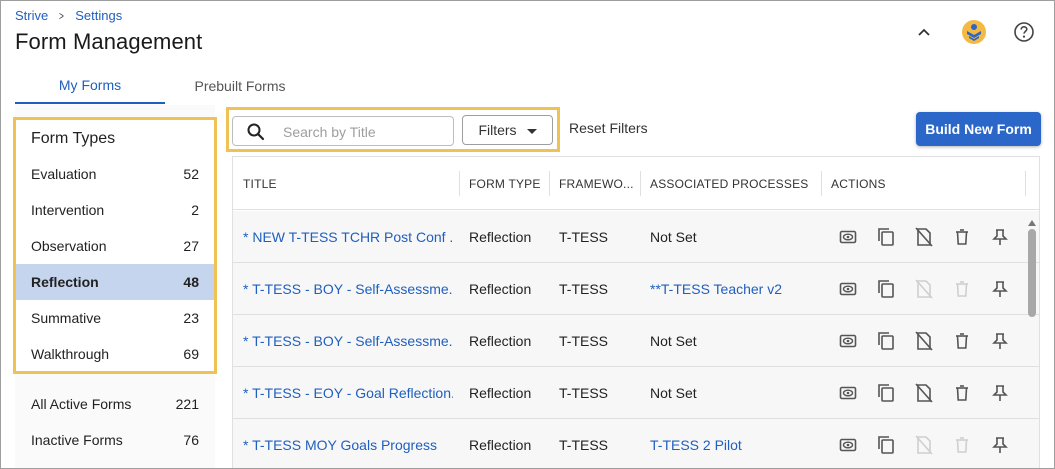 Image resolution: width=1055 pixels, height=469 pixels. Describe the element at coordinates (735, 289) in the screenshot. I see `associated-process-link: **T-TESS Teacher v2` at that location.